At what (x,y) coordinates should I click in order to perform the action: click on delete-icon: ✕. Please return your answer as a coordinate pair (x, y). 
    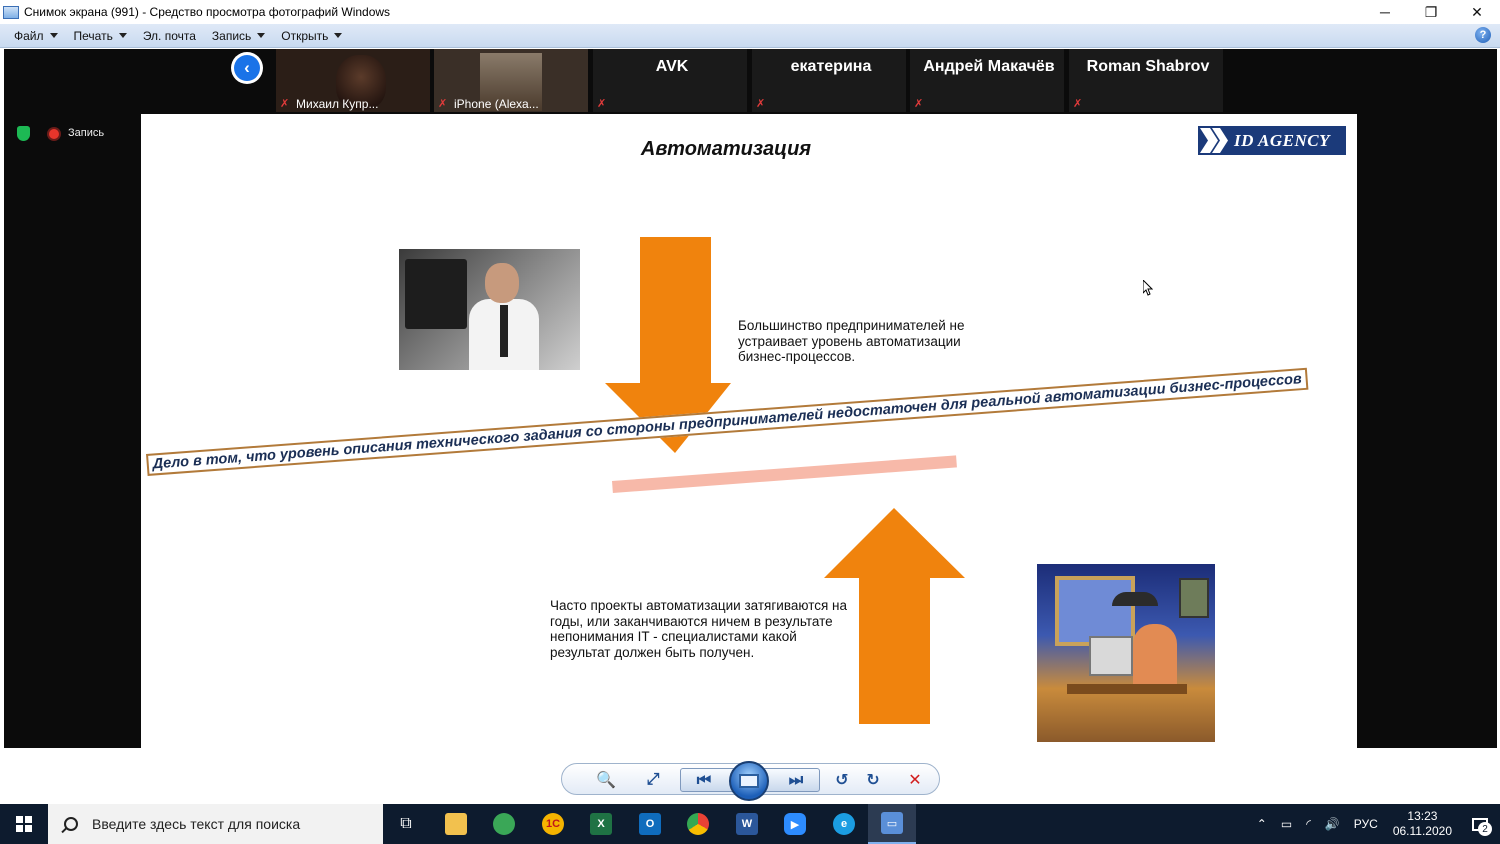
    Looking at the image, I should click on (915, 780).